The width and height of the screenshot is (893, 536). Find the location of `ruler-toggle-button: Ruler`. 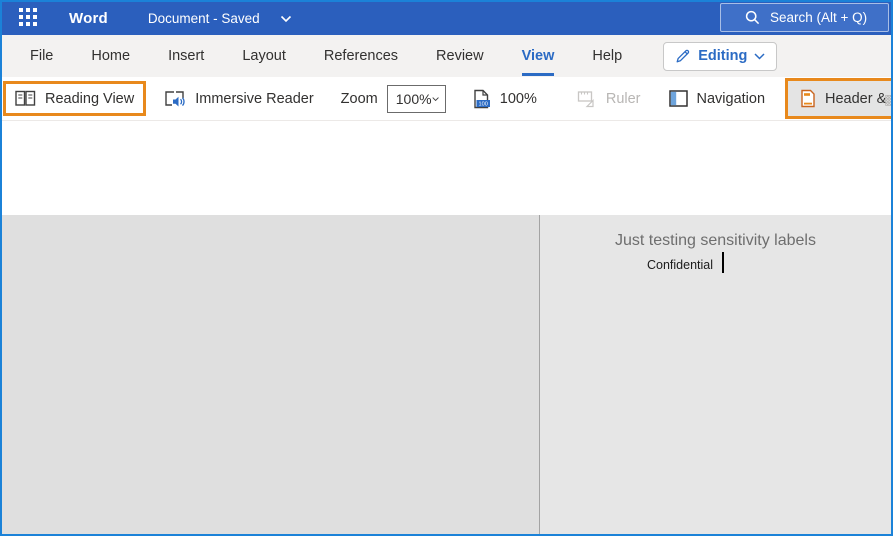

ruler-toggle-button: Ruler is located at coordinates (609, 99).